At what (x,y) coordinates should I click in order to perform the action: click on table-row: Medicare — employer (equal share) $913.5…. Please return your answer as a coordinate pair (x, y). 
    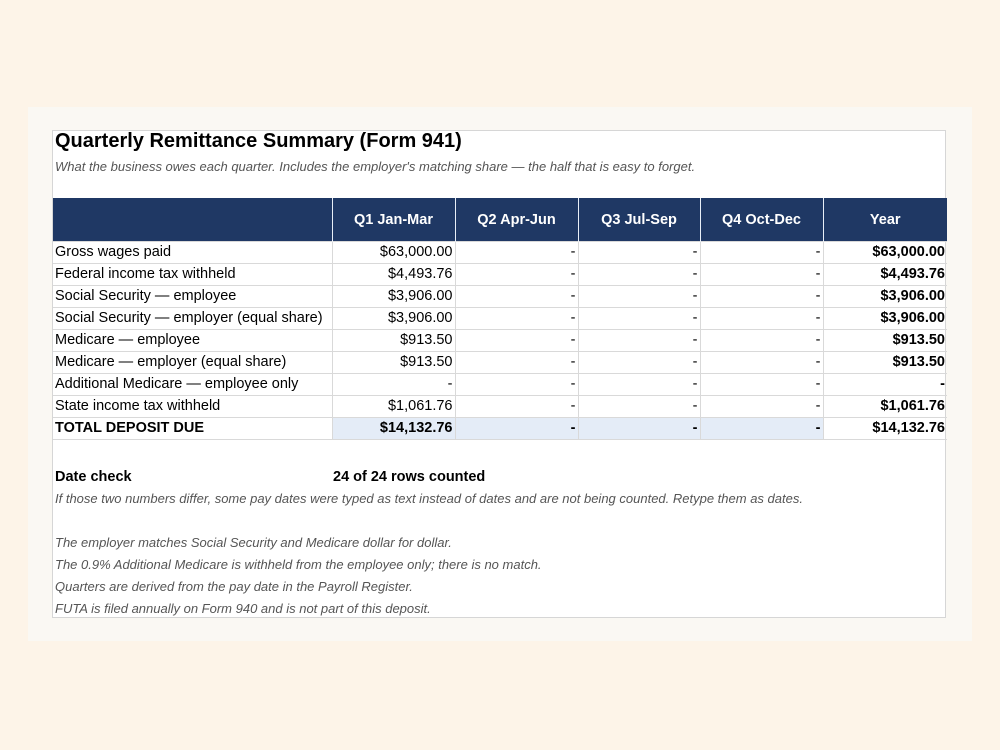
    Looking at the image, I should click on (500, 362).